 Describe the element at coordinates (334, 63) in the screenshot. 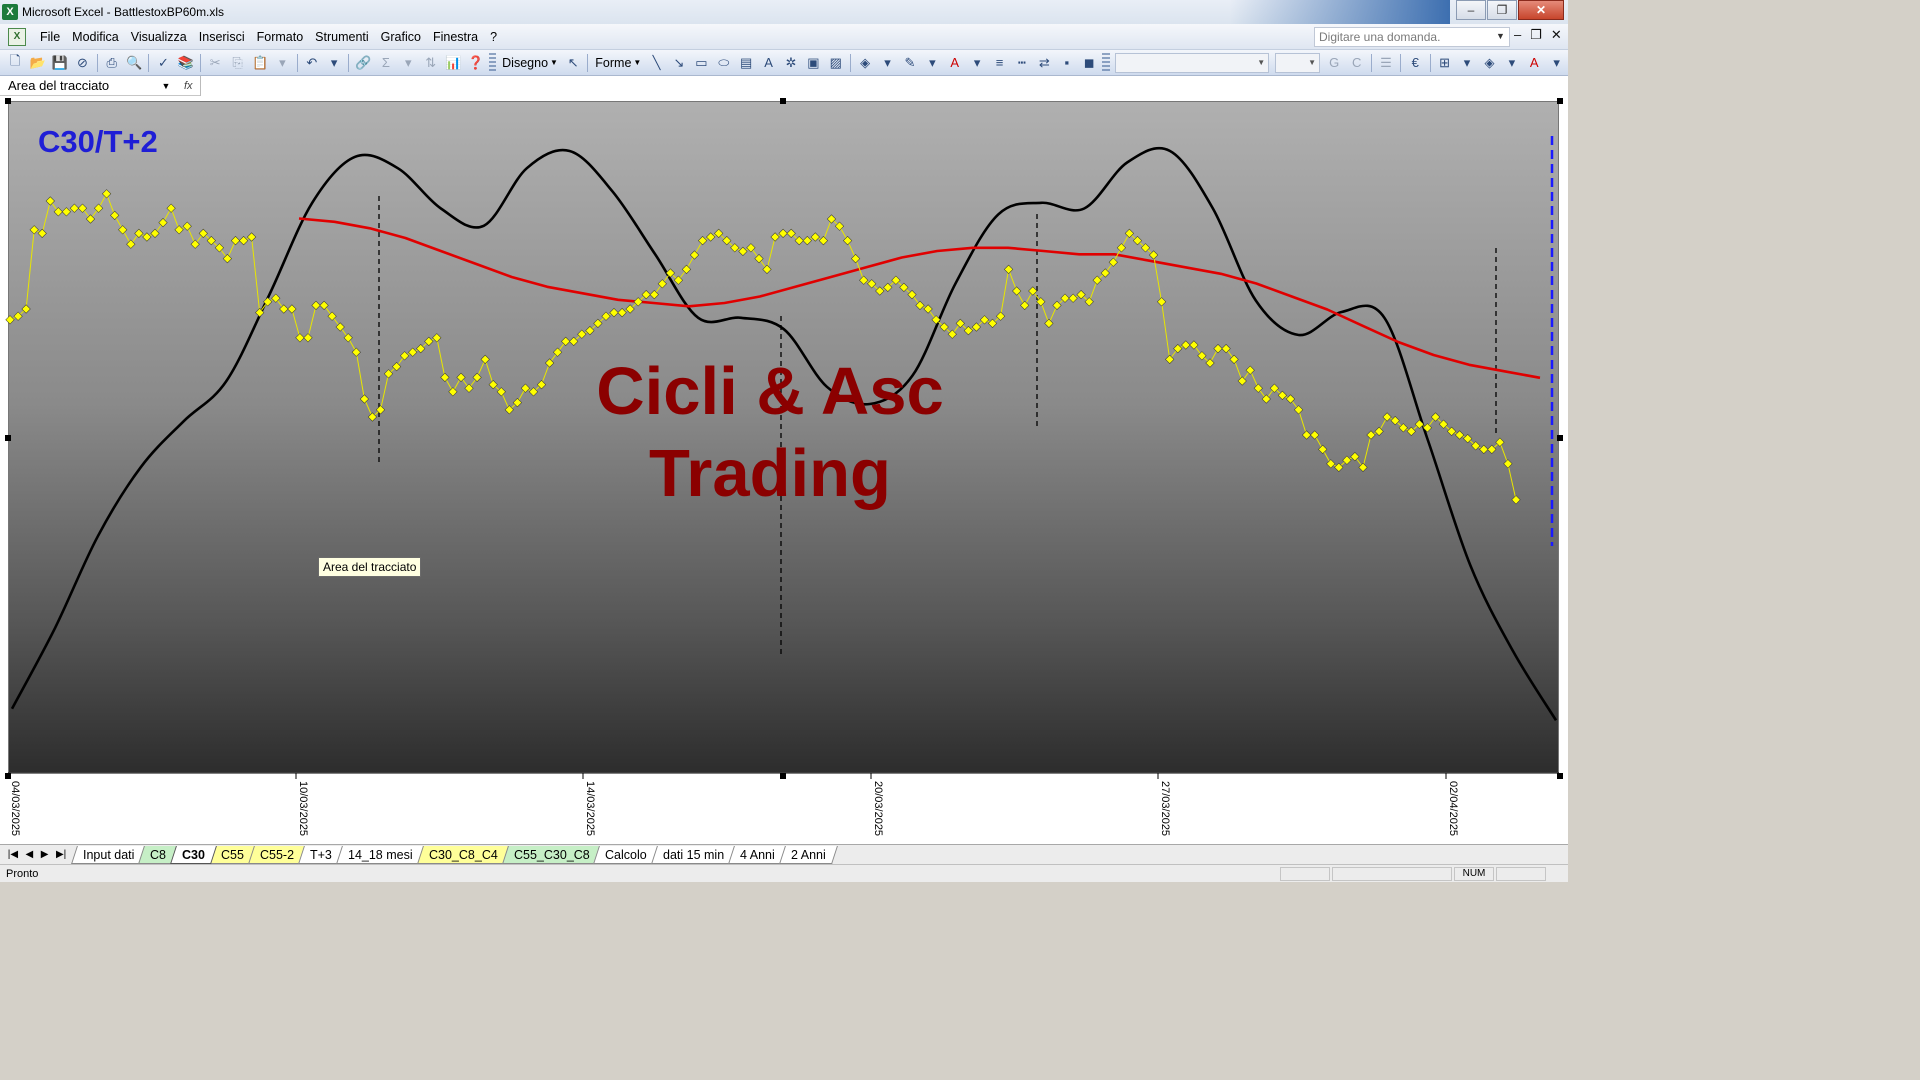

I see `undo-dropdown-icon: ▾` at that location.